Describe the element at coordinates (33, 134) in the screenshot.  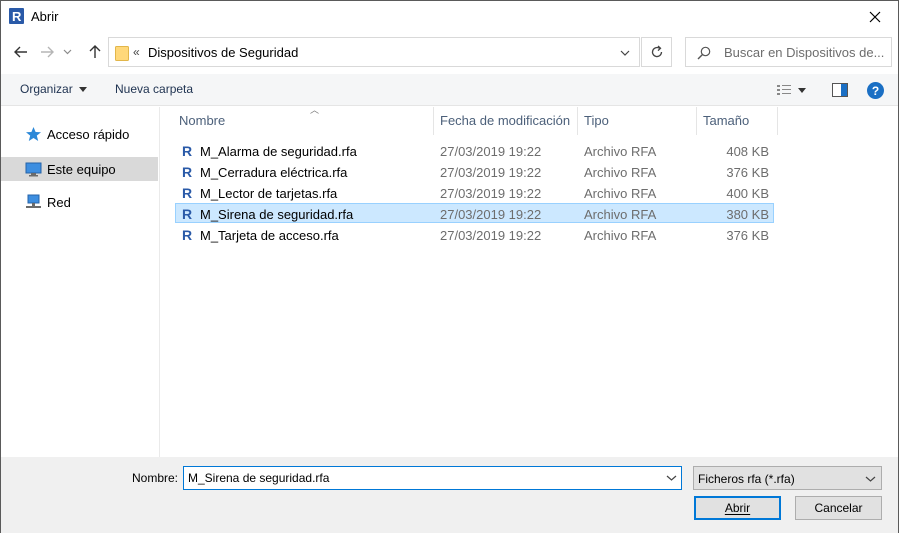
I see `star-icon` at that location.